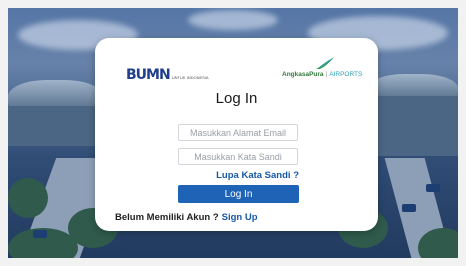 This screenshot has width=466, height=266. I want to click on angkasa-pura-logo: AngkasaPura | AIRPORTS, so click(324, 71).